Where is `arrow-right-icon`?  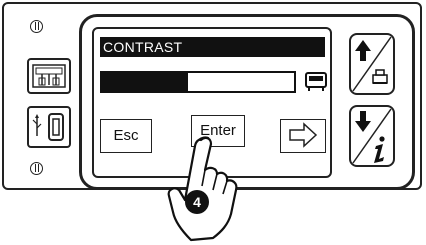
arrow-right-icon is located at coordinates (303, 135).